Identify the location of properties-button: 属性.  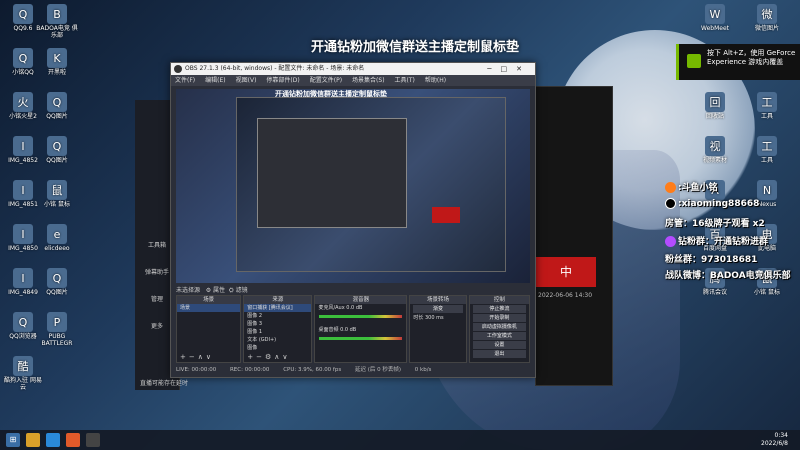
(219, 290).